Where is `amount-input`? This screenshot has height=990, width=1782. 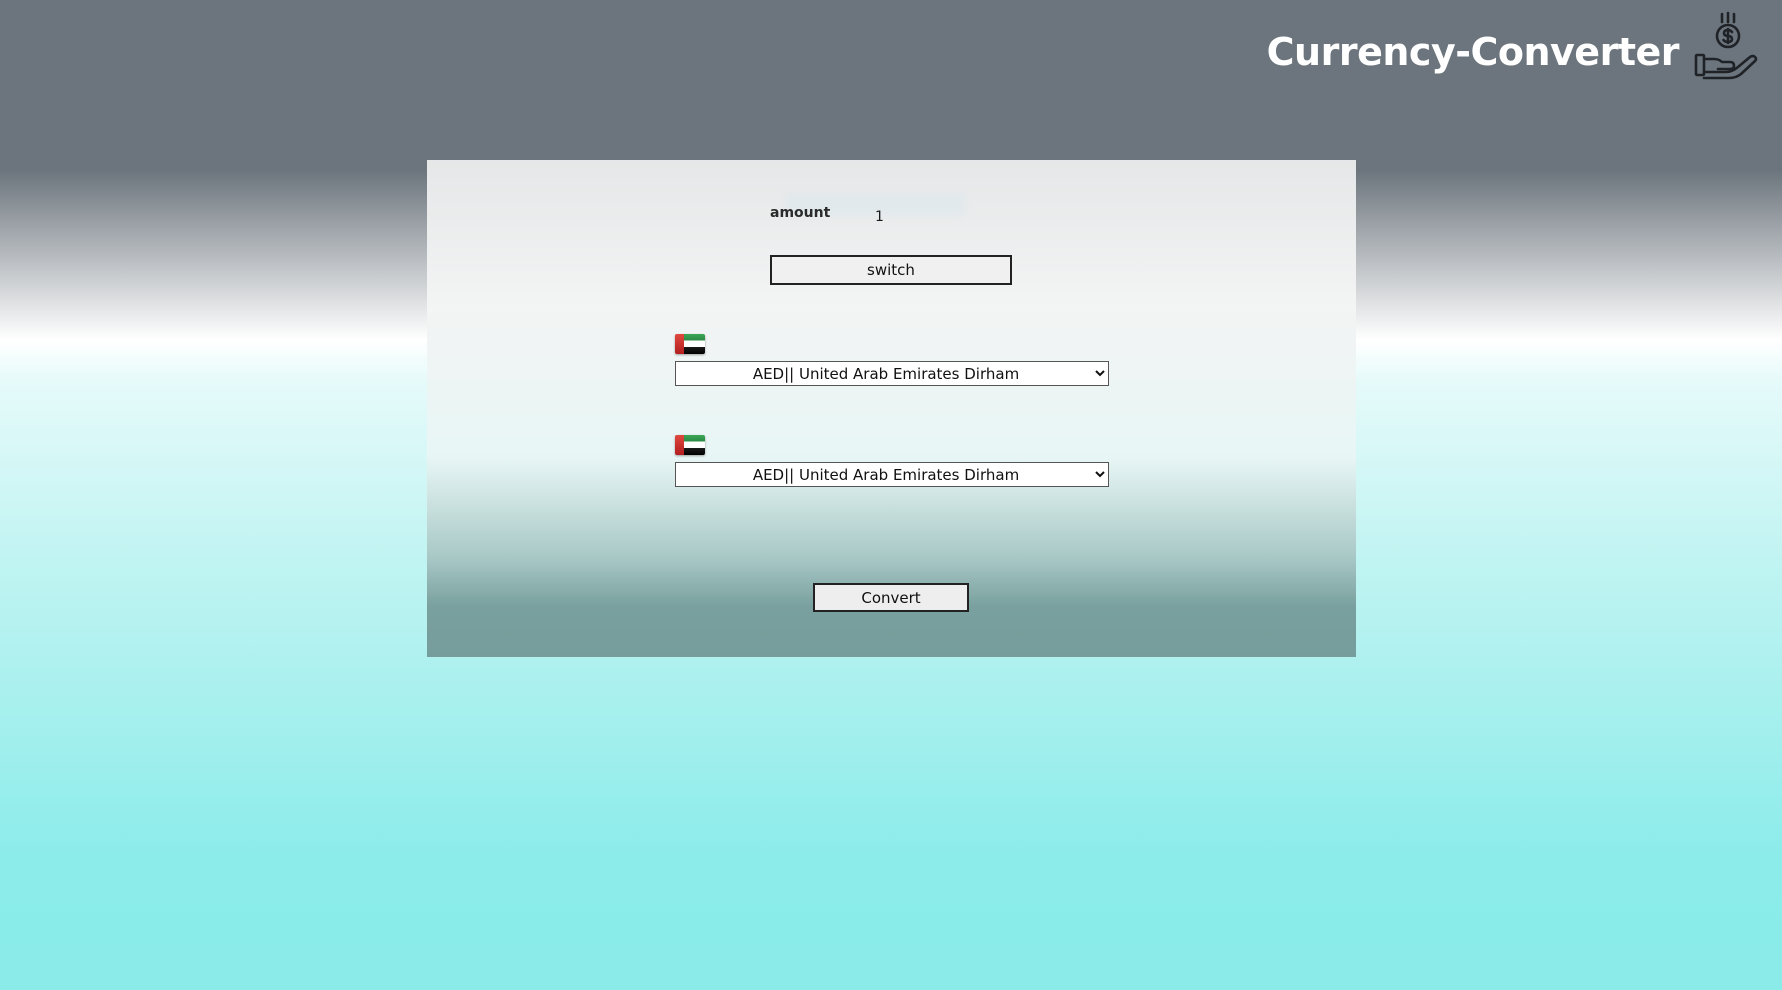 amount-input is located at coordinates (925, 217).